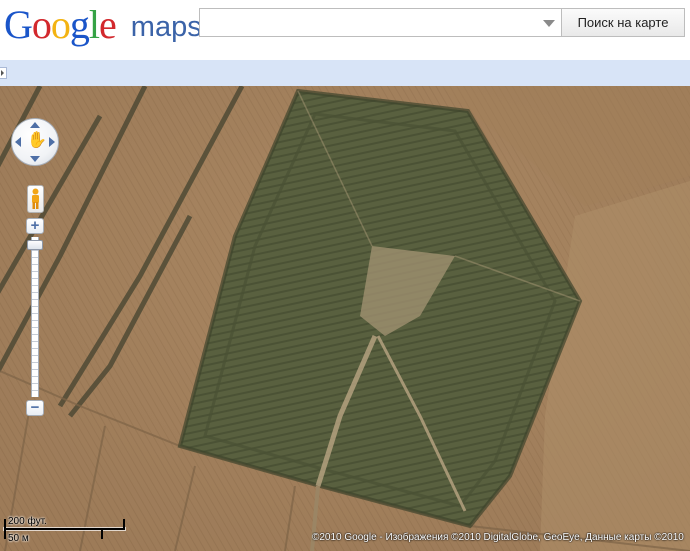 This screenshot has width=690, height=551. Describe the element at coordinates (35, 408) in the screenshot. I see `zoom-out-button: −` at that location.